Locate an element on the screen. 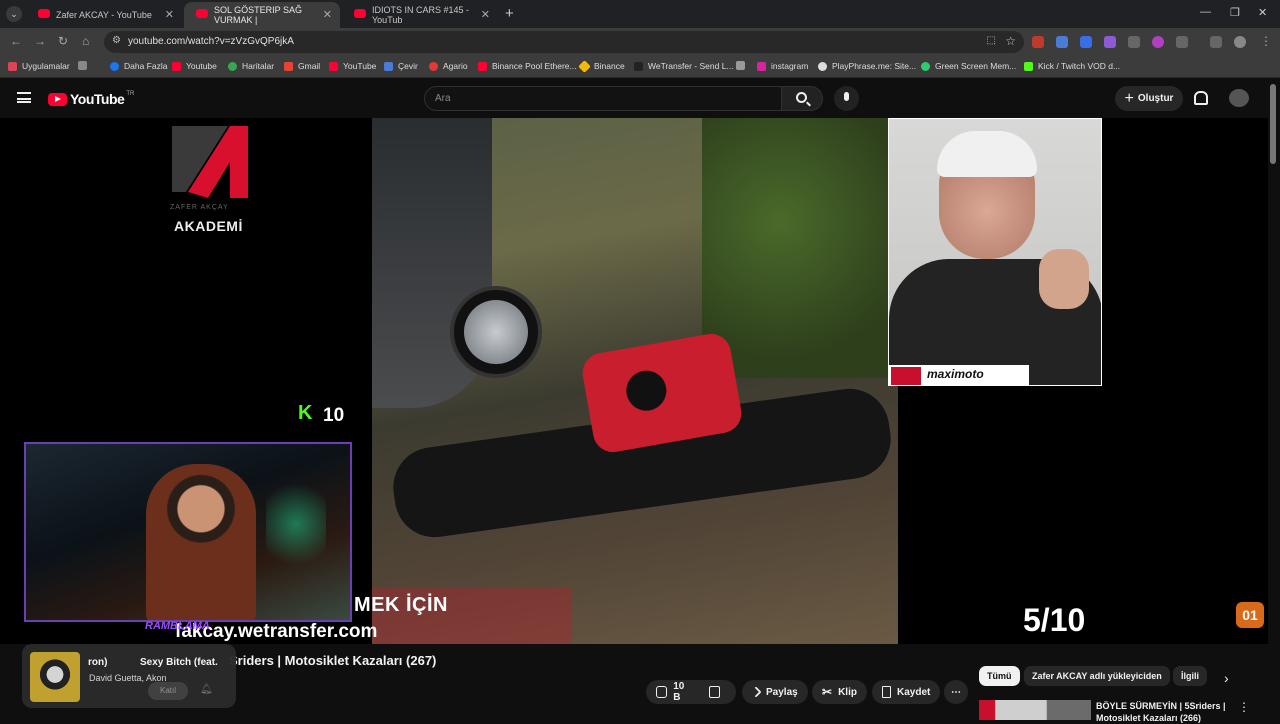  create-label: Oluştur is located at coordinates (1155, 98).